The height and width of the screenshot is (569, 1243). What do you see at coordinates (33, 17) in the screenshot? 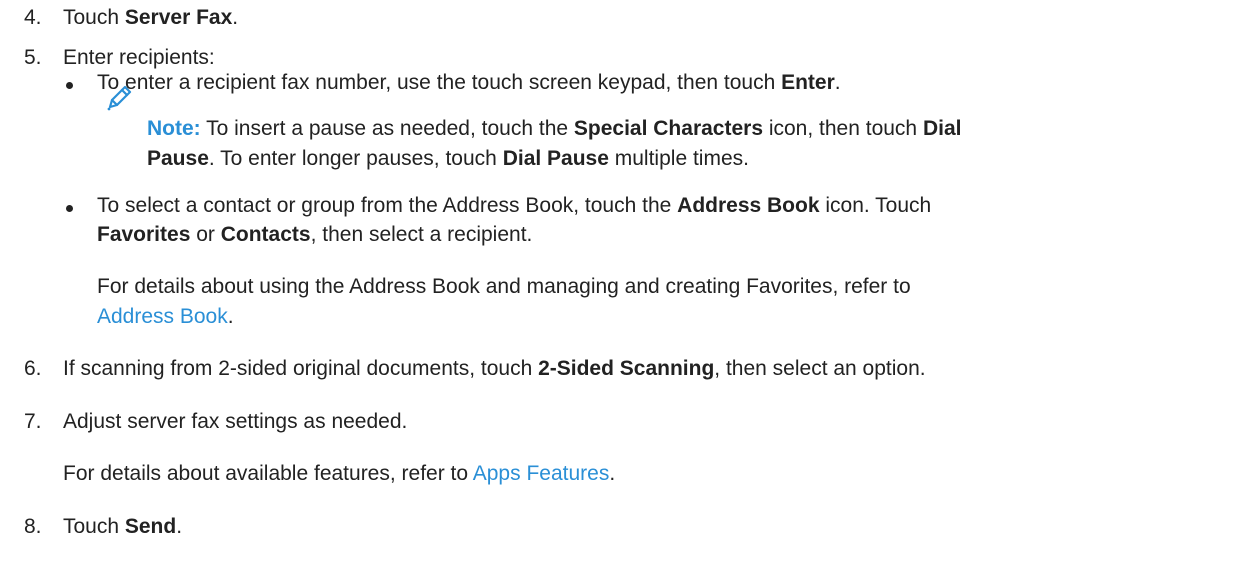
I see `step-number: 4.` at bounding box center [33, 17].